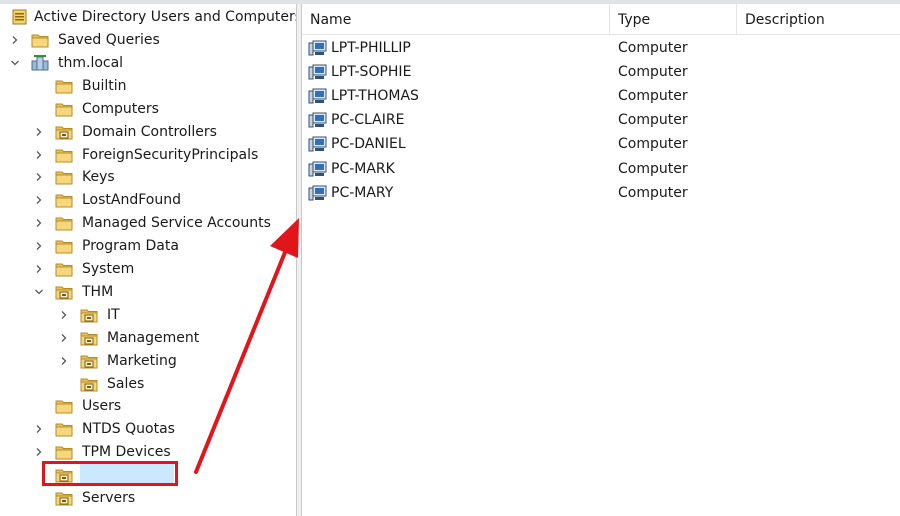 The width and height of the screenshot is (900, 516). Describe the element at coordinates (148, 498) in the screenshot. I see `tree-item-servers: Servers` at that location.